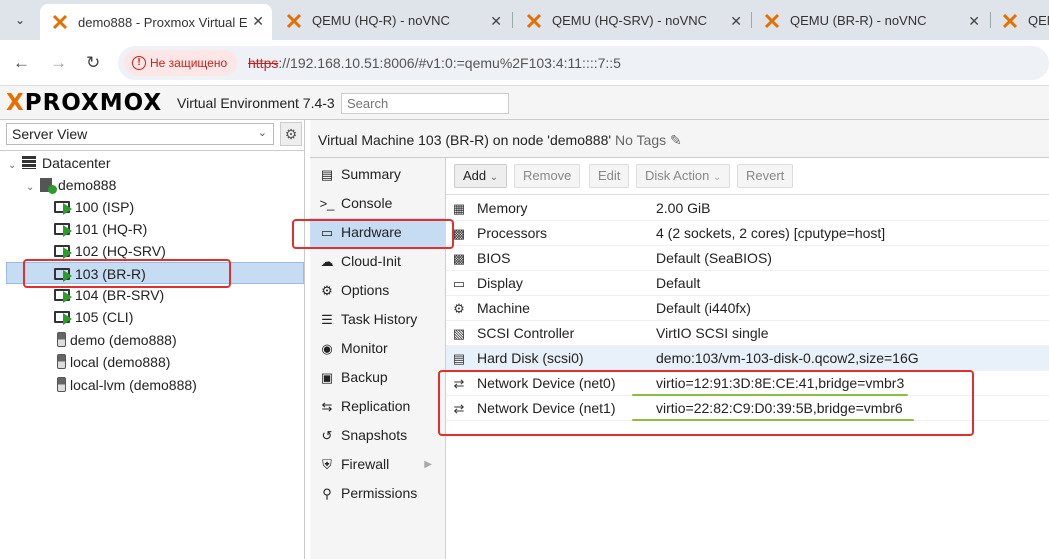  Describe the element at coordinates (747, 258) in the screenshot. I see `hardware-row-bios: ▩ BIOS Default (SeaBIOS)` at that location.